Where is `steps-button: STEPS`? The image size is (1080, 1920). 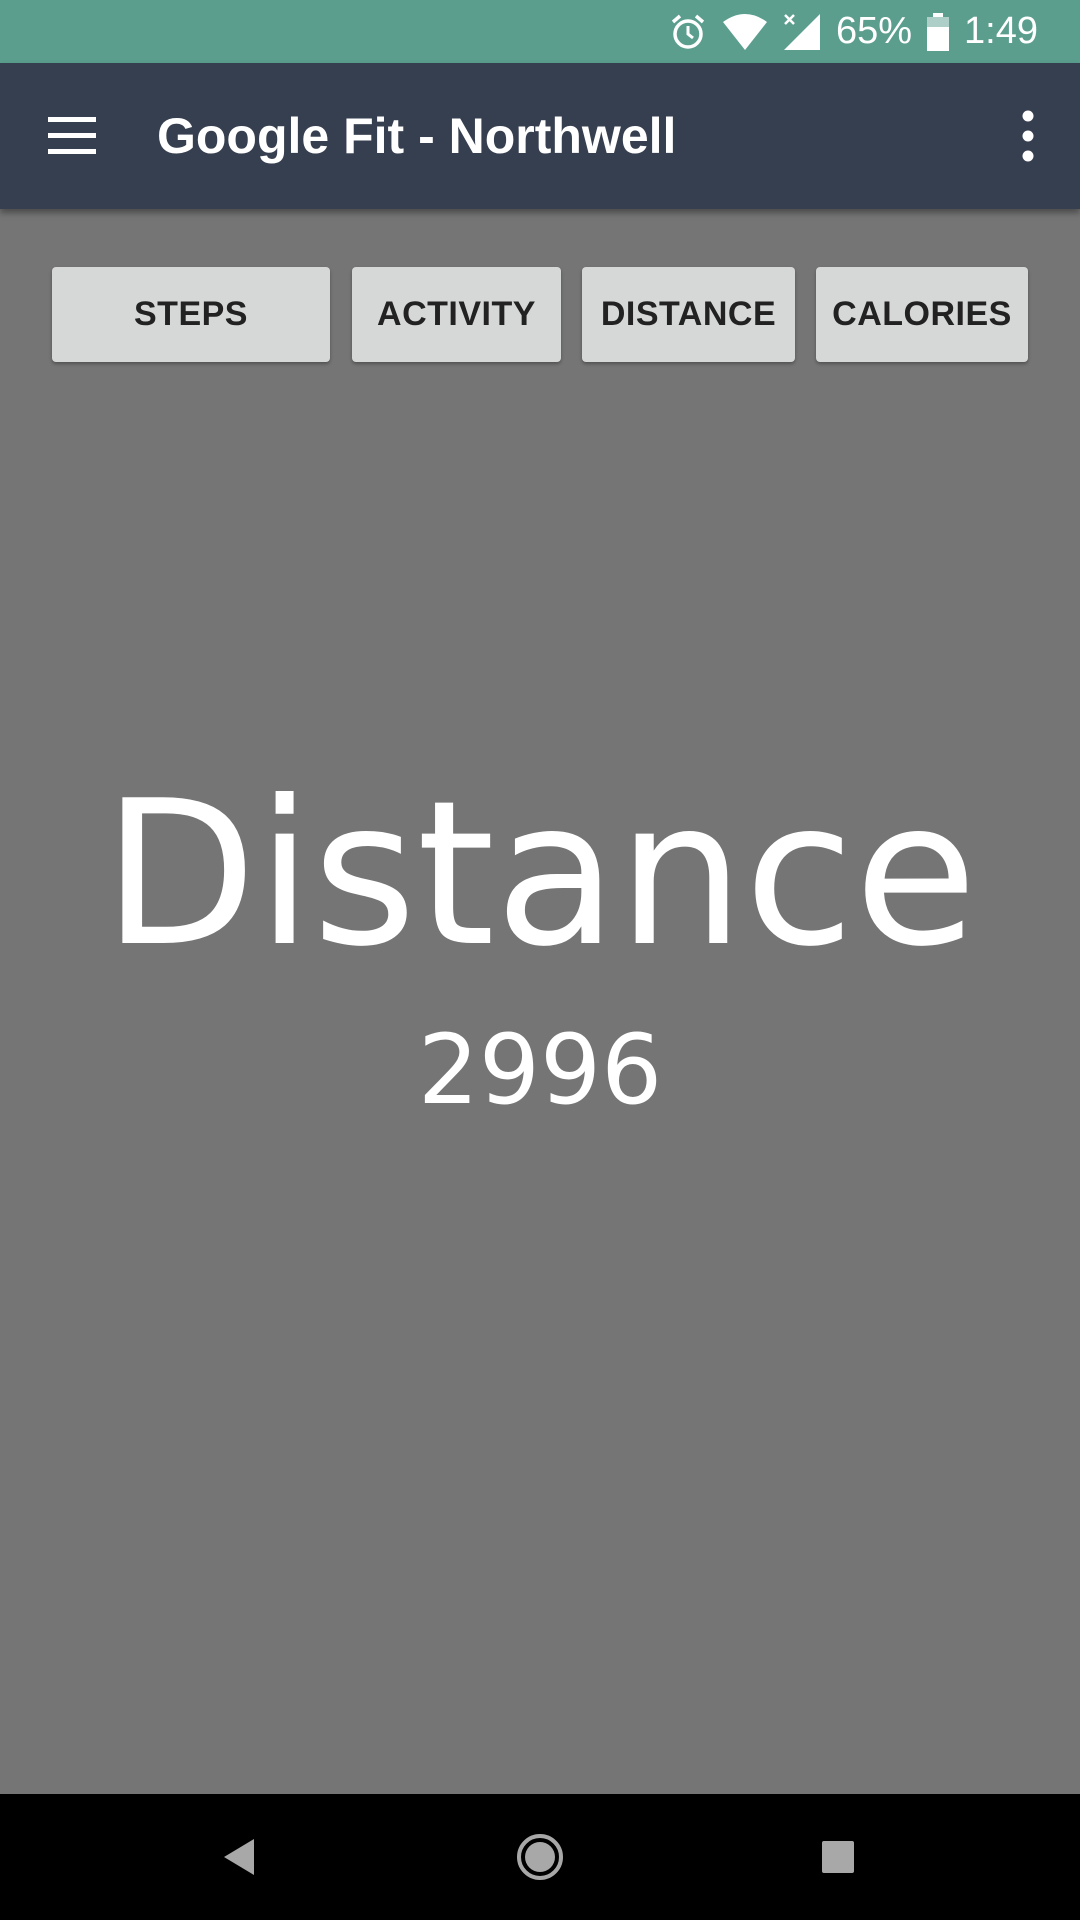
steps-button: STEPS is located at coordinates (191, 314).